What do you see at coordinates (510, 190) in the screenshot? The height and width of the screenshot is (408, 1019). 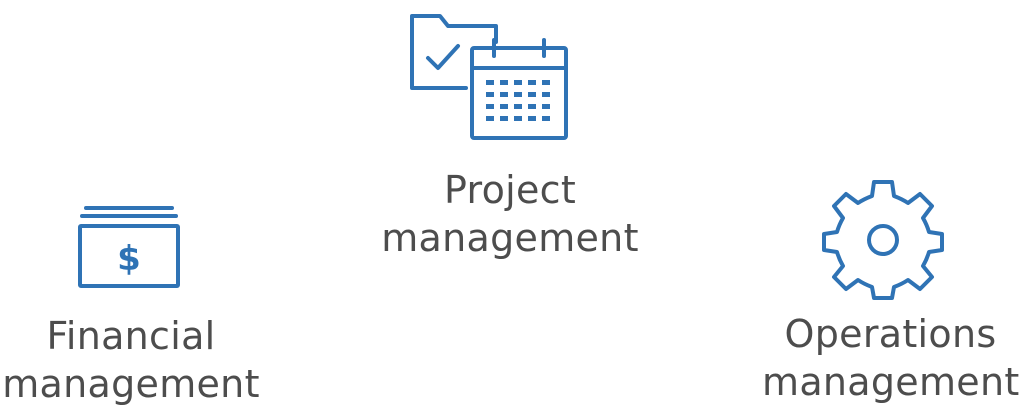 I see `project-label-line1: Project` at bounding box center [510, 190].